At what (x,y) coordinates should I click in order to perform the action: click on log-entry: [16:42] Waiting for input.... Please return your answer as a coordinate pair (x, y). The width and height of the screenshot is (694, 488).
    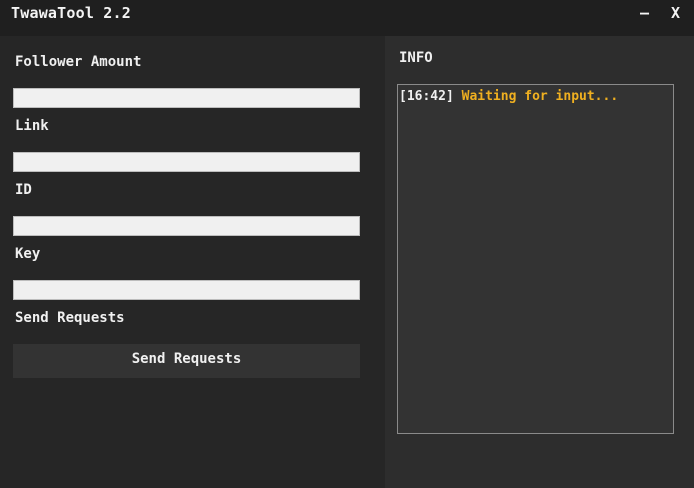
    Looking at the image, I should click on (508, 96).